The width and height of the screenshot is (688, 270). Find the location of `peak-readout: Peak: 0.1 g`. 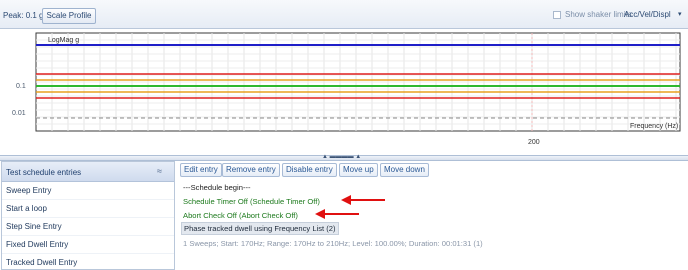

peak-readout: Peak: 0.1 g is located at coordinates (23, 15).